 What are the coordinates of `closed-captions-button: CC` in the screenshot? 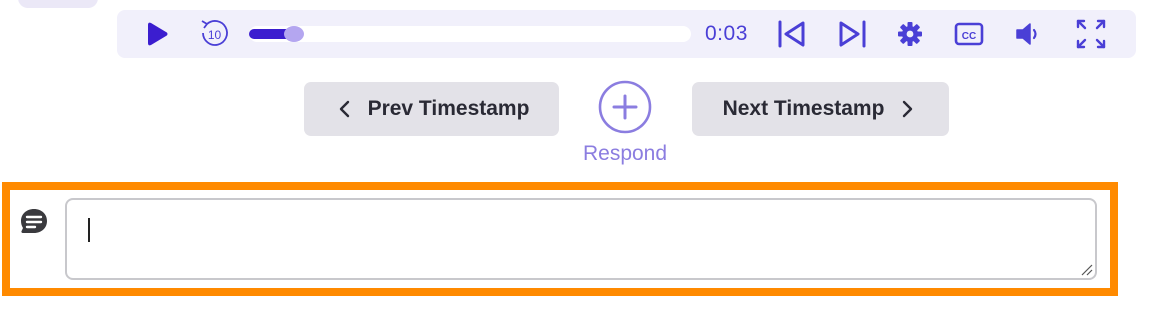 It's located at (969, 34).